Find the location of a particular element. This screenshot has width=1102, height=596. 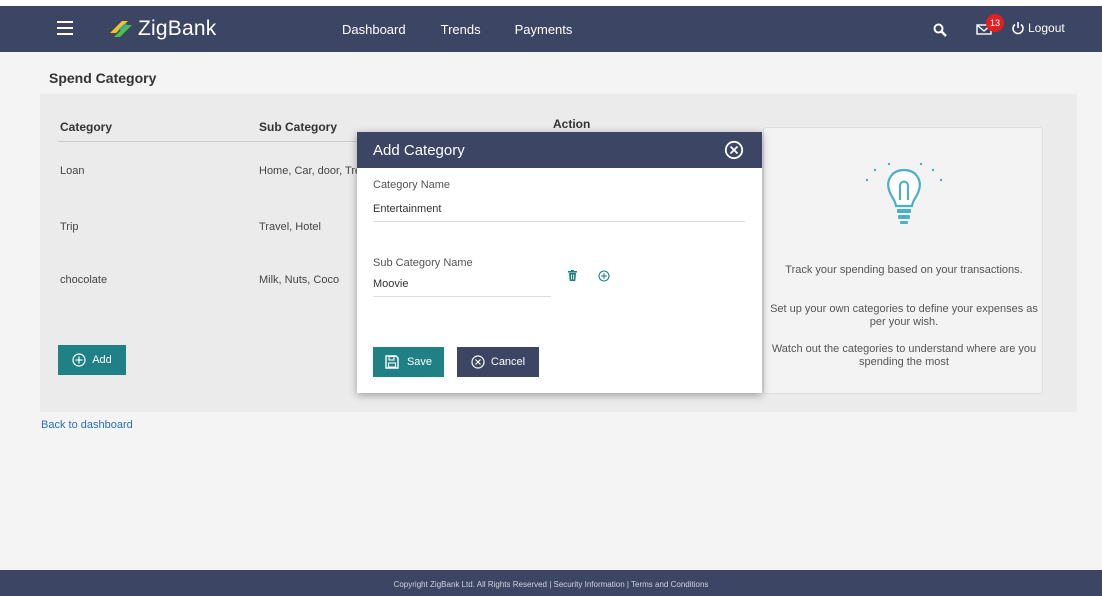

brand-name: ZigBank is located at coordinates (177, 28).